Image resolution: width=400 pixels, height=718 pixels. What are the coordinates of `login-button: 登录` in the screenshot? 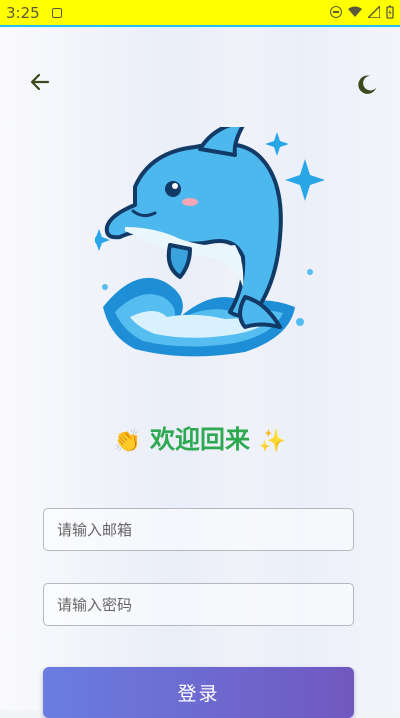 It's located at (198, 692).